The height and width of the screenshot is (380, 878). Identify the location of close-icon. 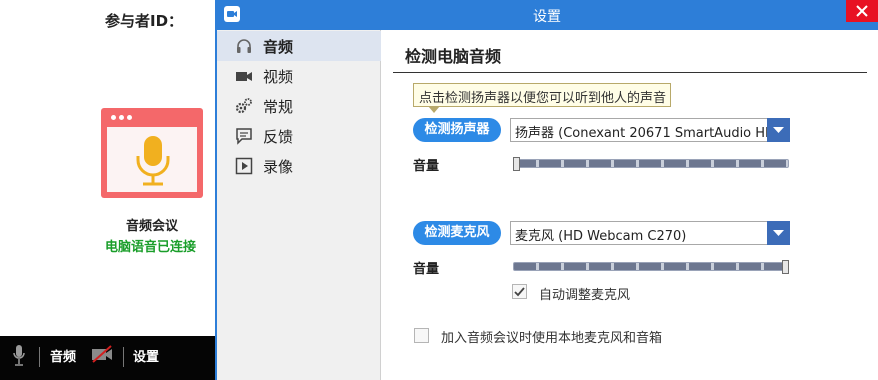
(862, 11).